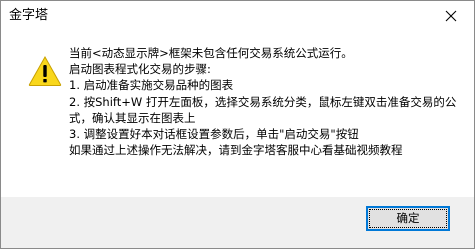 The image size is (475, 249). I want to click on close-button, so click(451, 16).